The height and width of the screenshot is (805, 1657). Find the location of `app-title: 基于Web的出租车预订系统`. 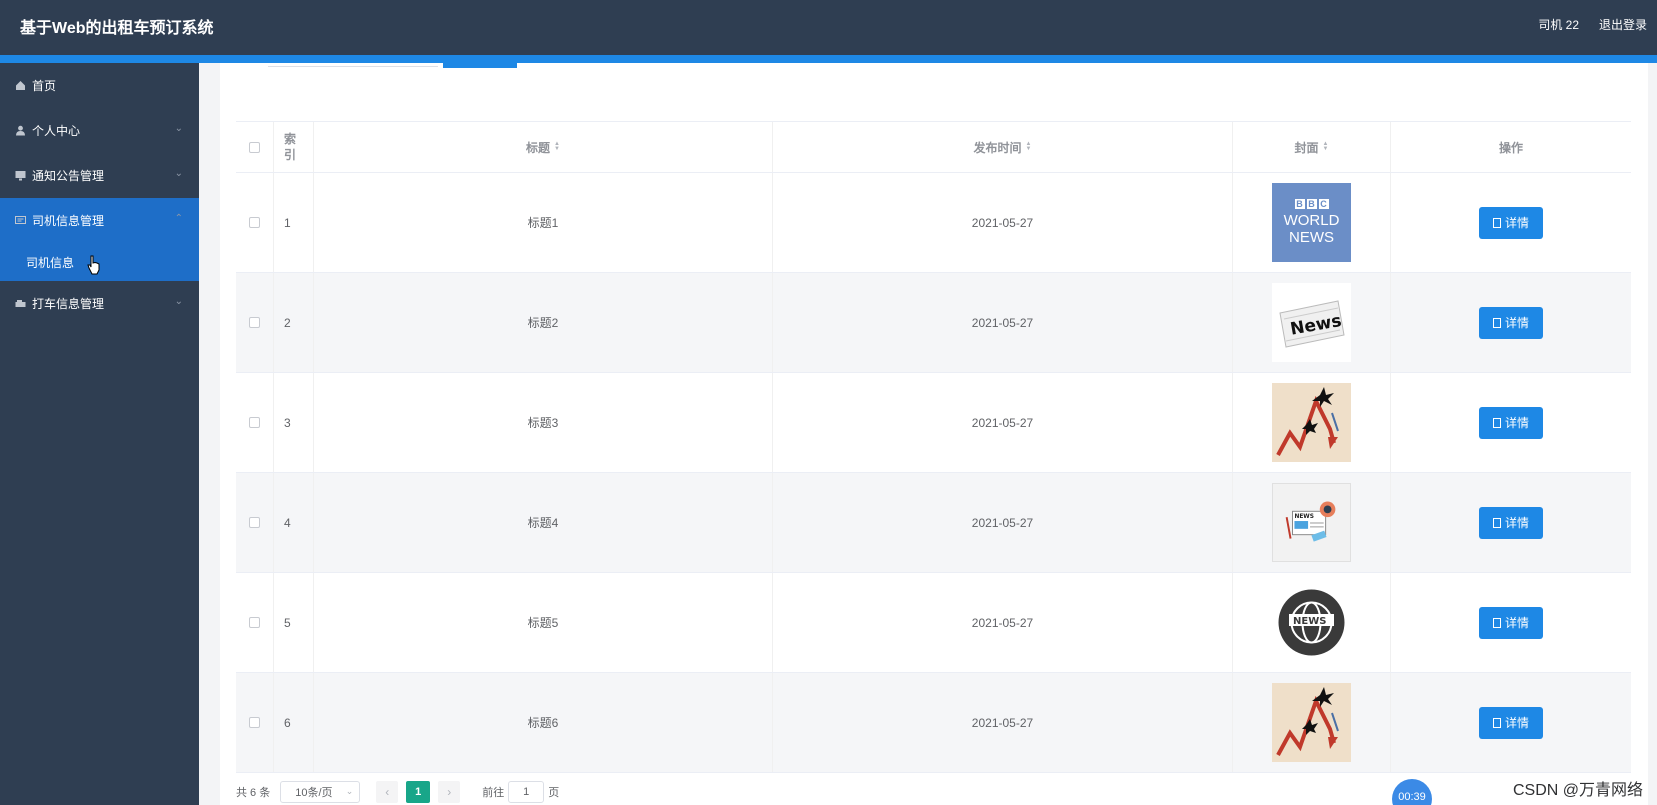

app-title: 基于Web的出租车预订系统 is located at coordinates (117, 28).